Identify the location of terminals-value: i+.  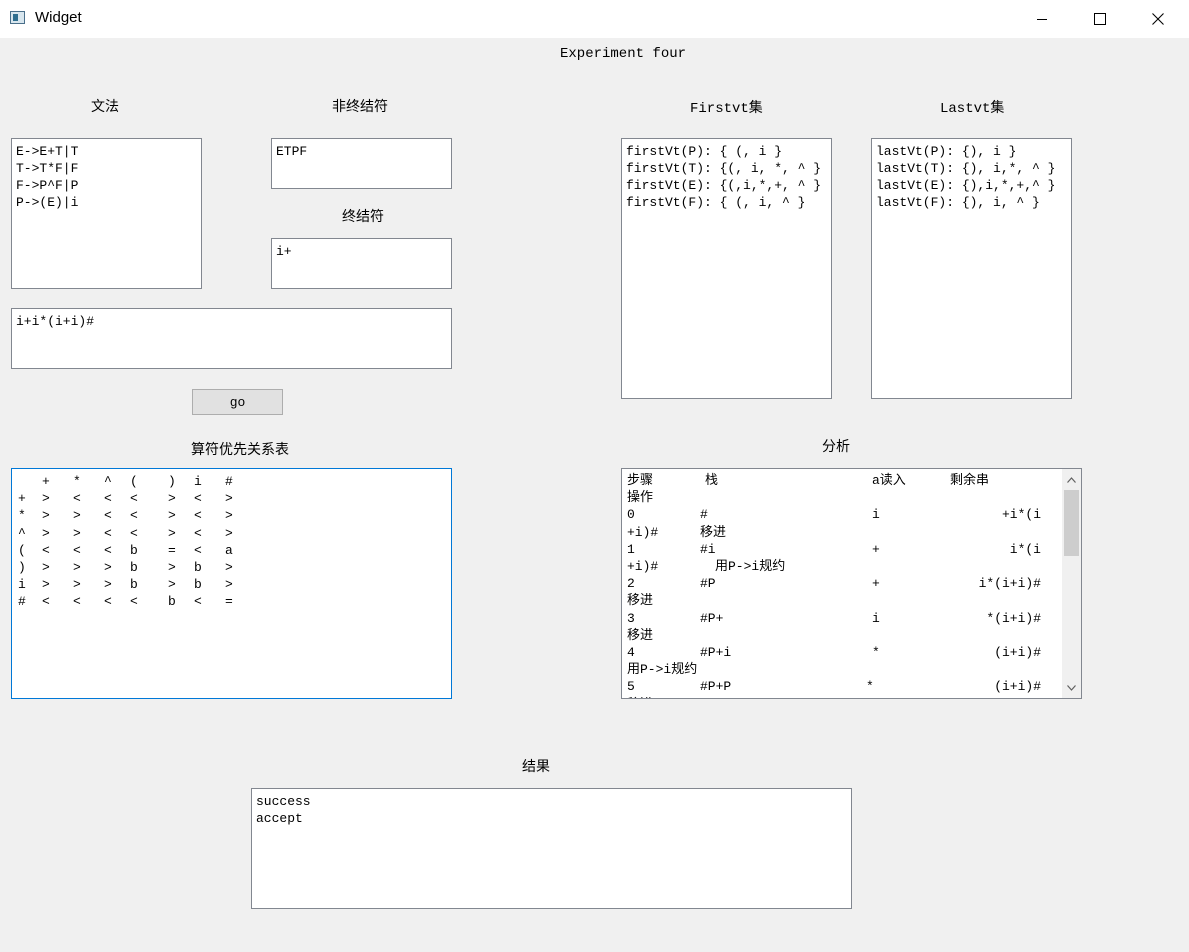
(284, 251).